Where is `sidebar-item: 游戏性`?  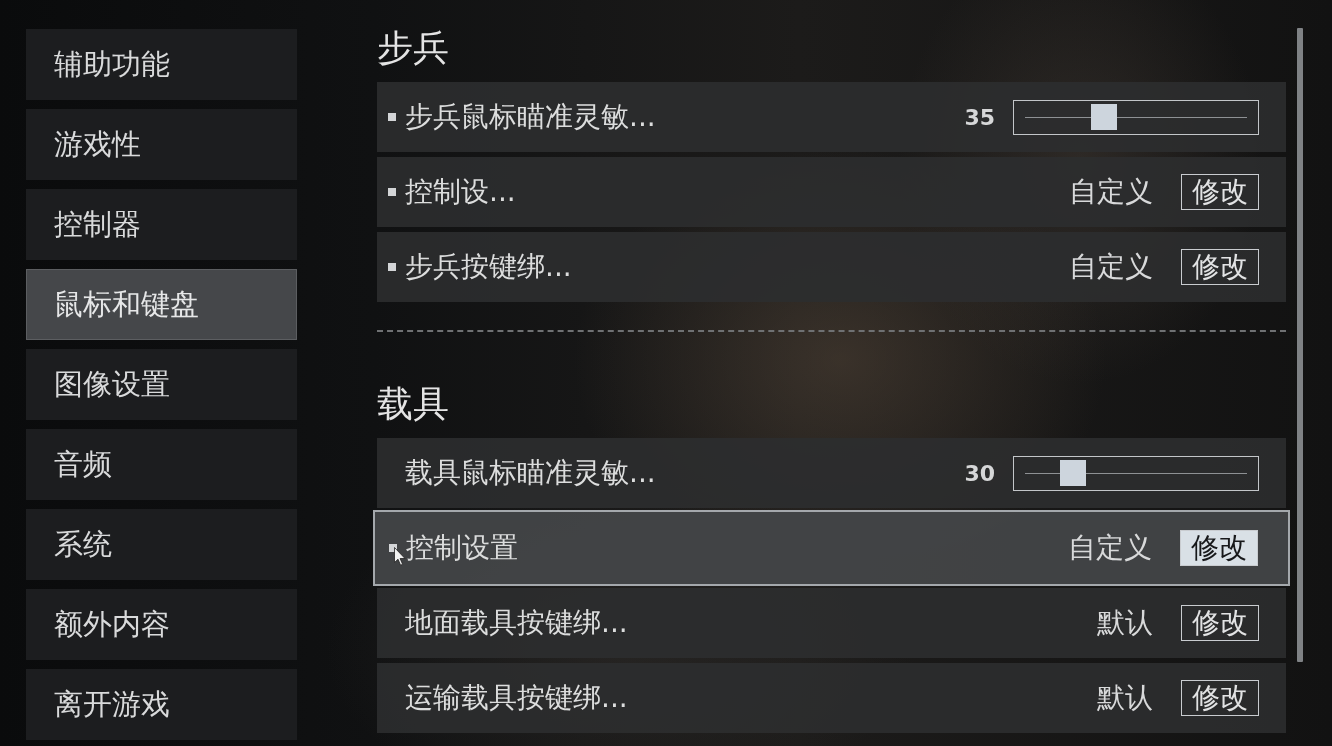 sidebar-item: 游戏性 is located at coordinates (161, 144).